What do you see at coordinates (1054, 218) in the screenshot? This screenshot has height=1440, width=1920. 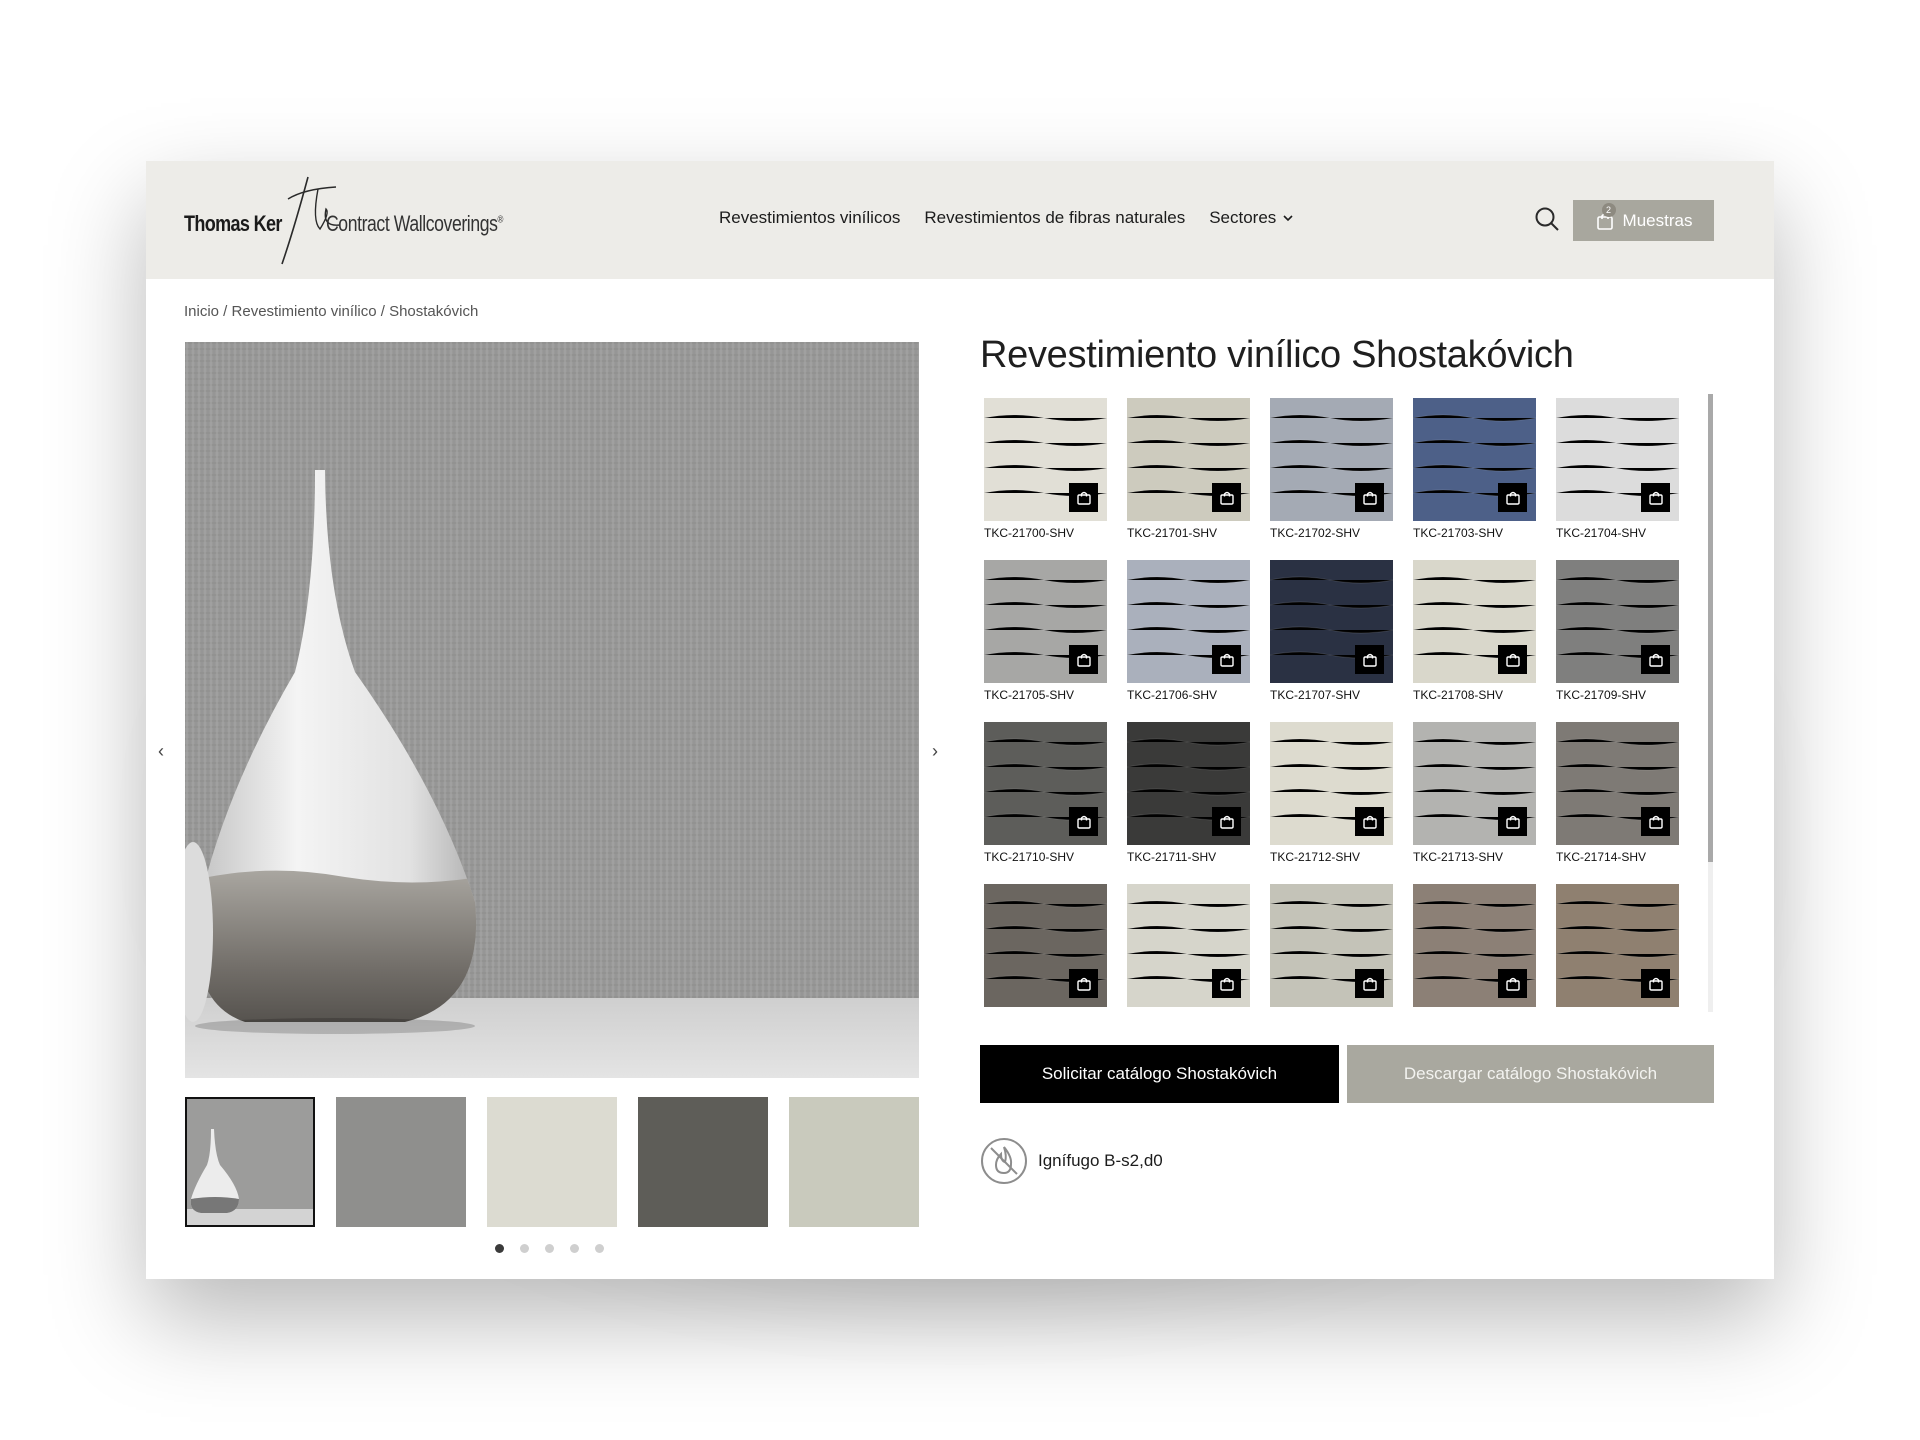 I see `nav-natural-fibers: Revestimientos de fibras naturales` at bounding box center [1054, 218].